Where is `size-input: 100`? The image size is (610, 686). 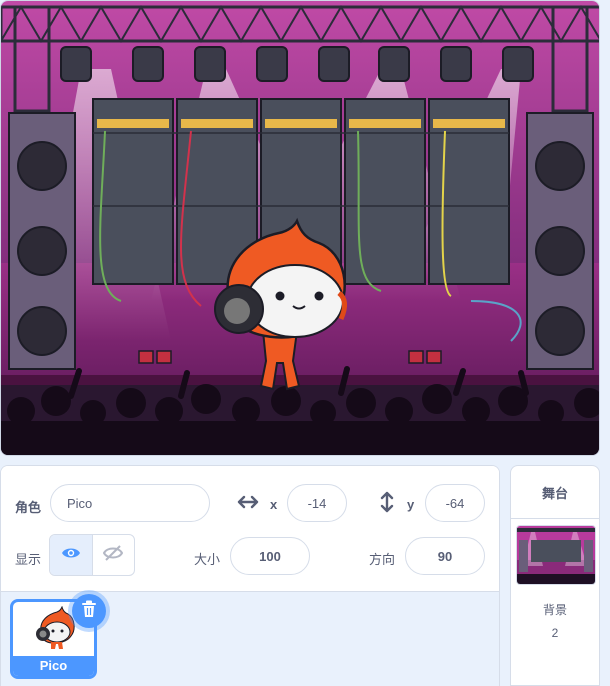 size-input: 100 is located at coordinates (270, 556).